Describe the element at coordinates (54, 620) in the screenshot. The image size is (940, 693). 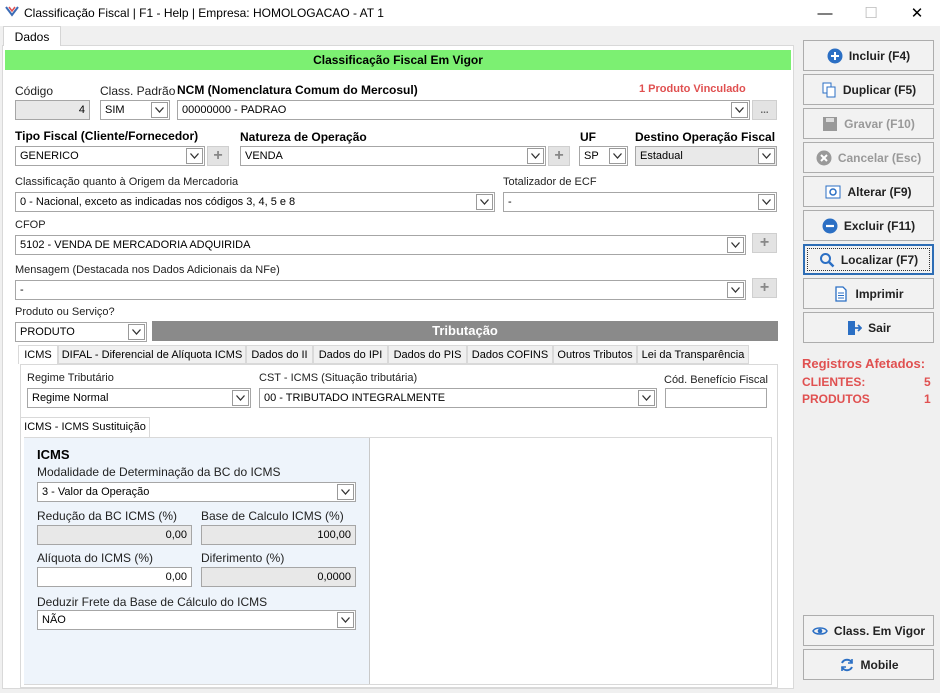
I see `frete-value: NÃO` at that location.